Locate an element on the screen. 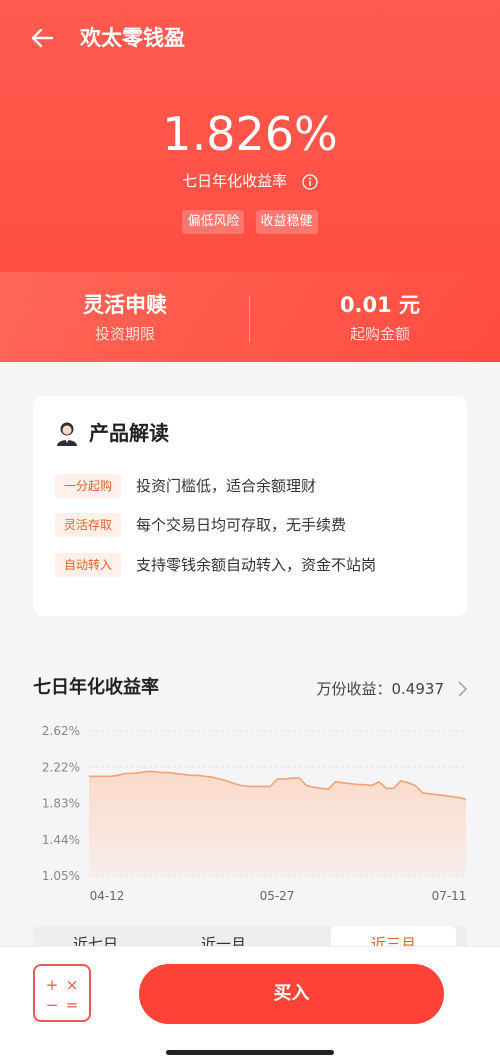 The image size is (500, 1064). calc-times-symbol: × is located at coordinates (72, 985).